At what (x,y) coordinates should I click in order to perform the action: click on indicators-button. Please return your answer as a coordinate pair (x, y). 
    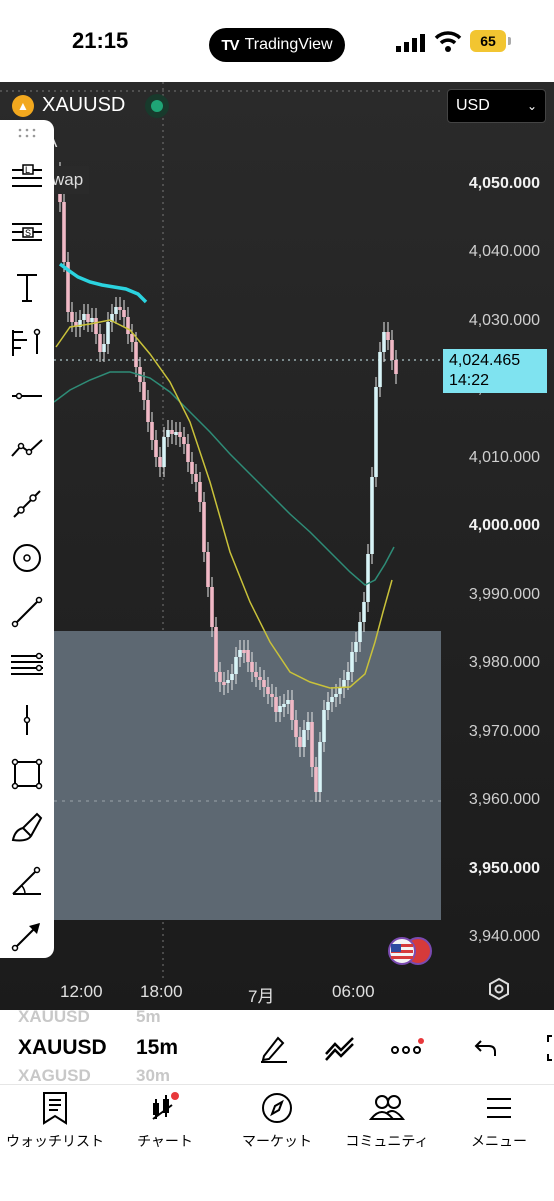
    Looking at the image, I should click on (340, 1048).